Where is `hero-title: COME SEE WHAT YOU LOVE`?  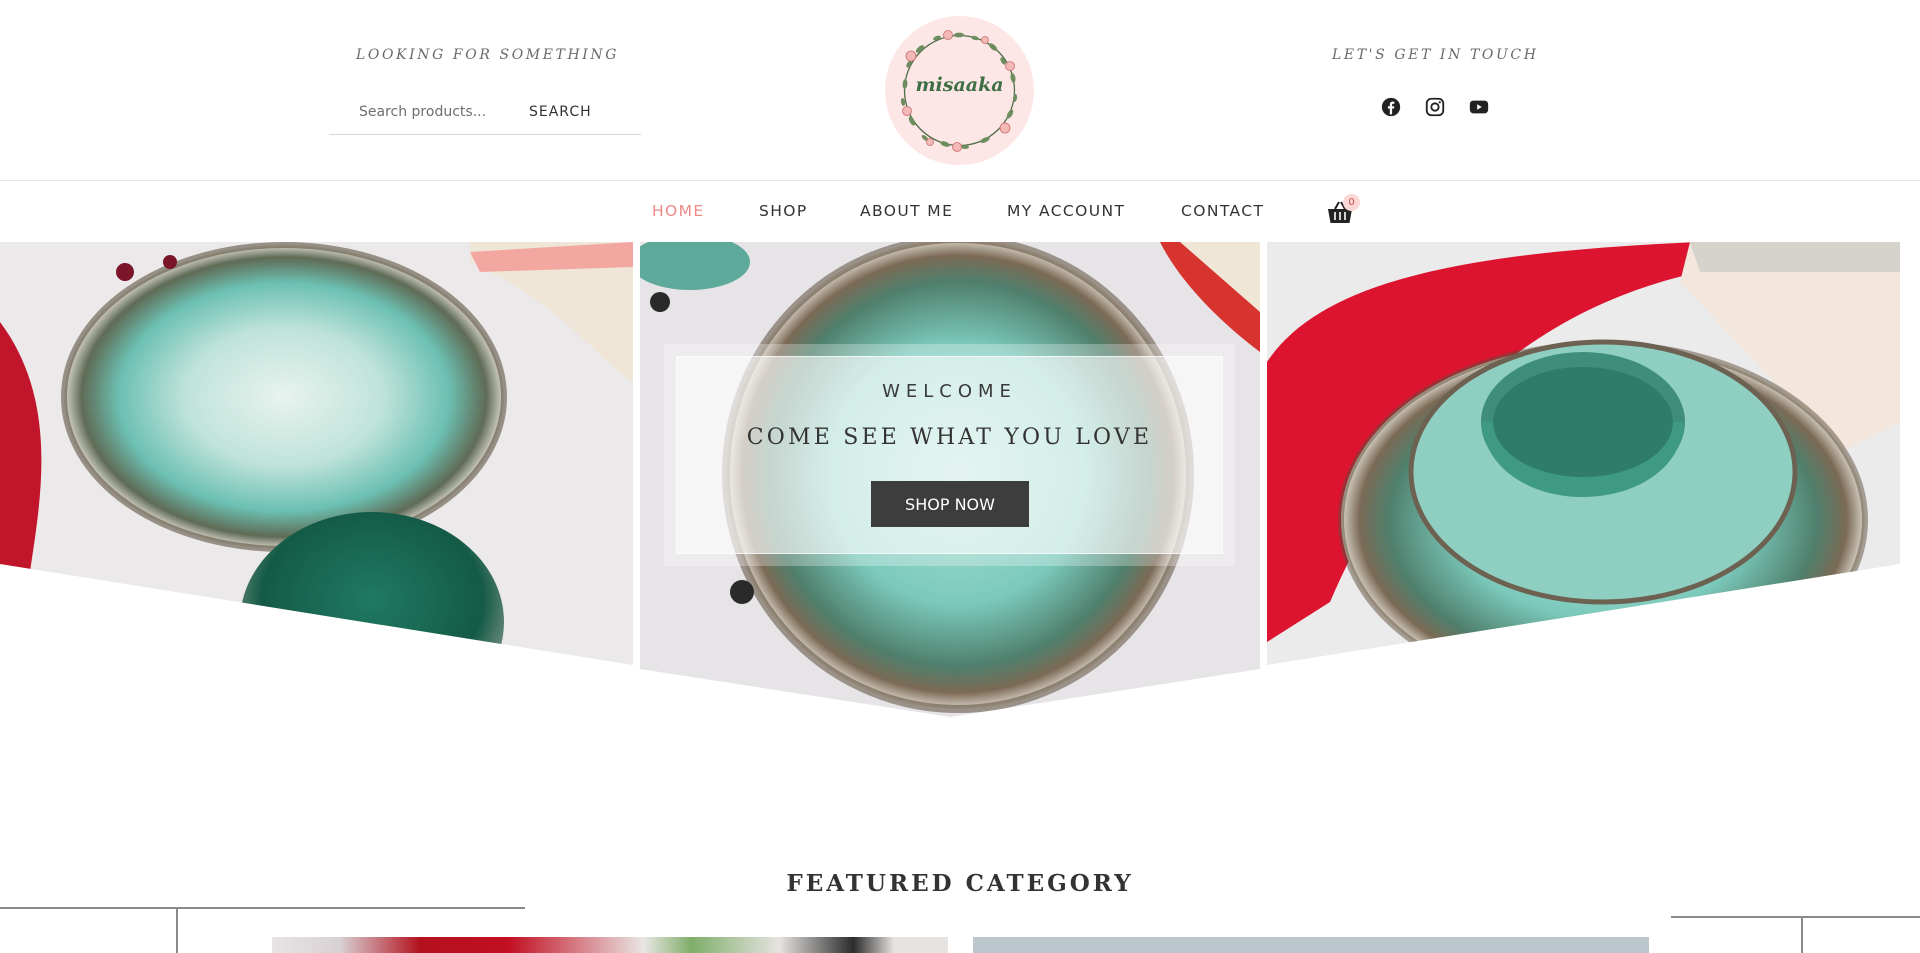 hero-title: COME SEE WHAT YOU LOVE is located at coordinates (949, 437).